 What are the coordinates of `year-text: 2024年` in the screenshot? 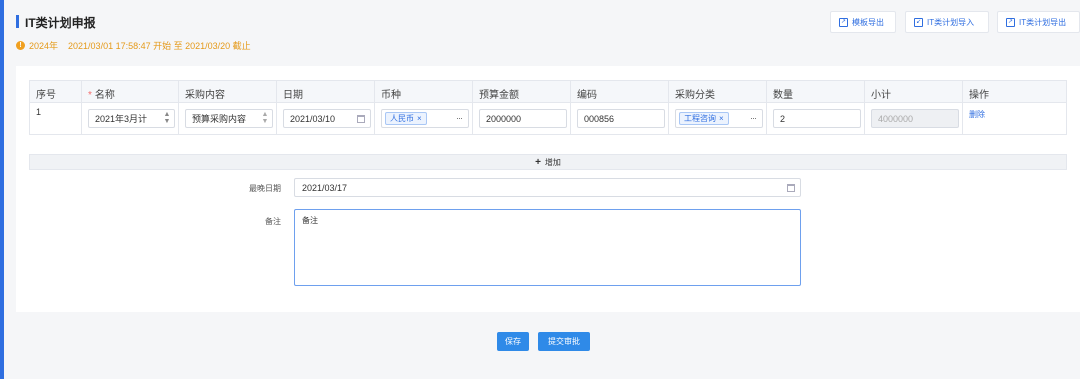 It's located at (44, 46).